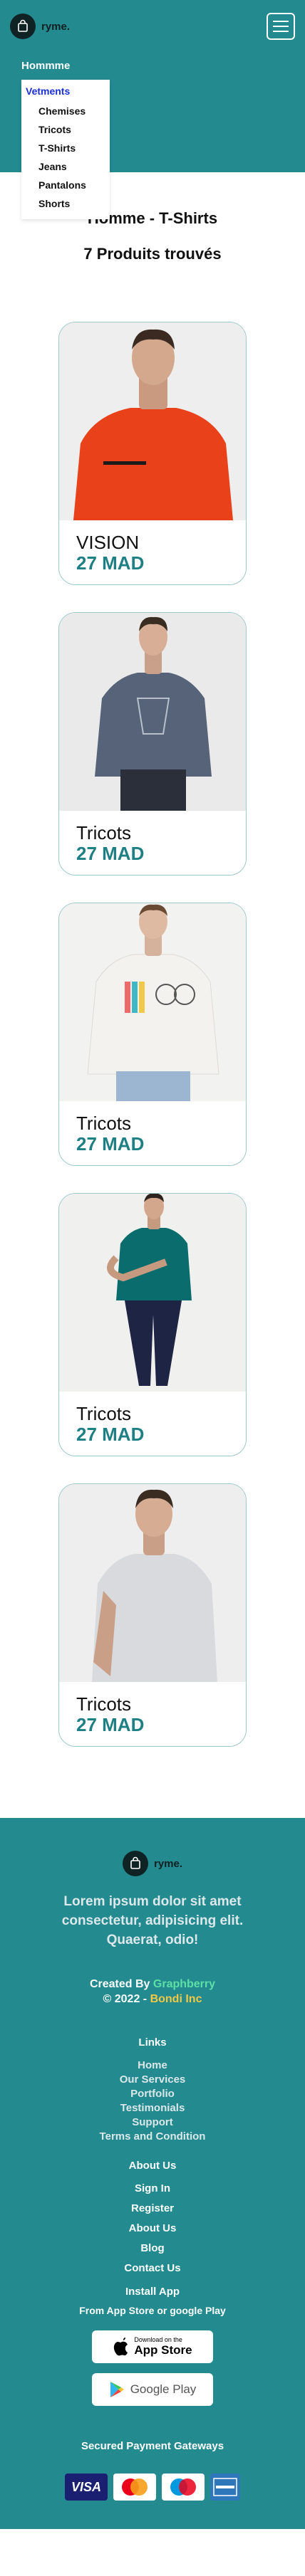 This screenshot has width=305, height=2576. Describe the element at coordinates (65, 186) in the screenshot. I see `dropdown-item-pantalons: Pantalons` at that location.